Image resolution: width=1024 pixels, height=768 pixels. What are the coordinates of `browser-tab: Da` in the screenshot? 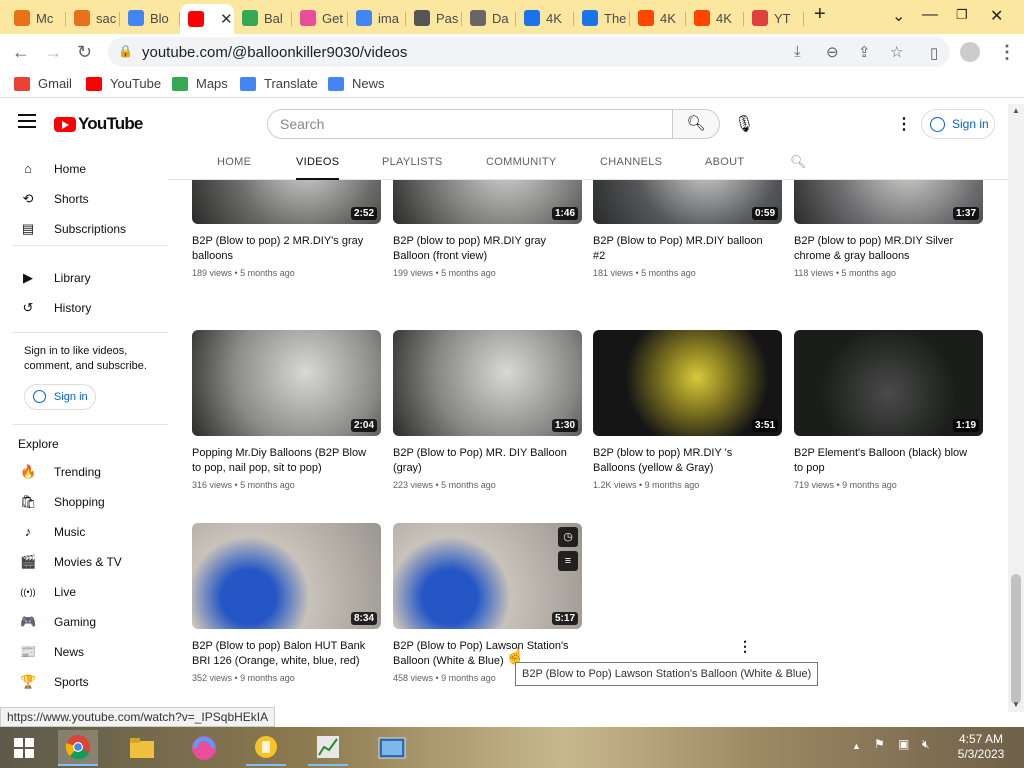 It's located at (489, 18).